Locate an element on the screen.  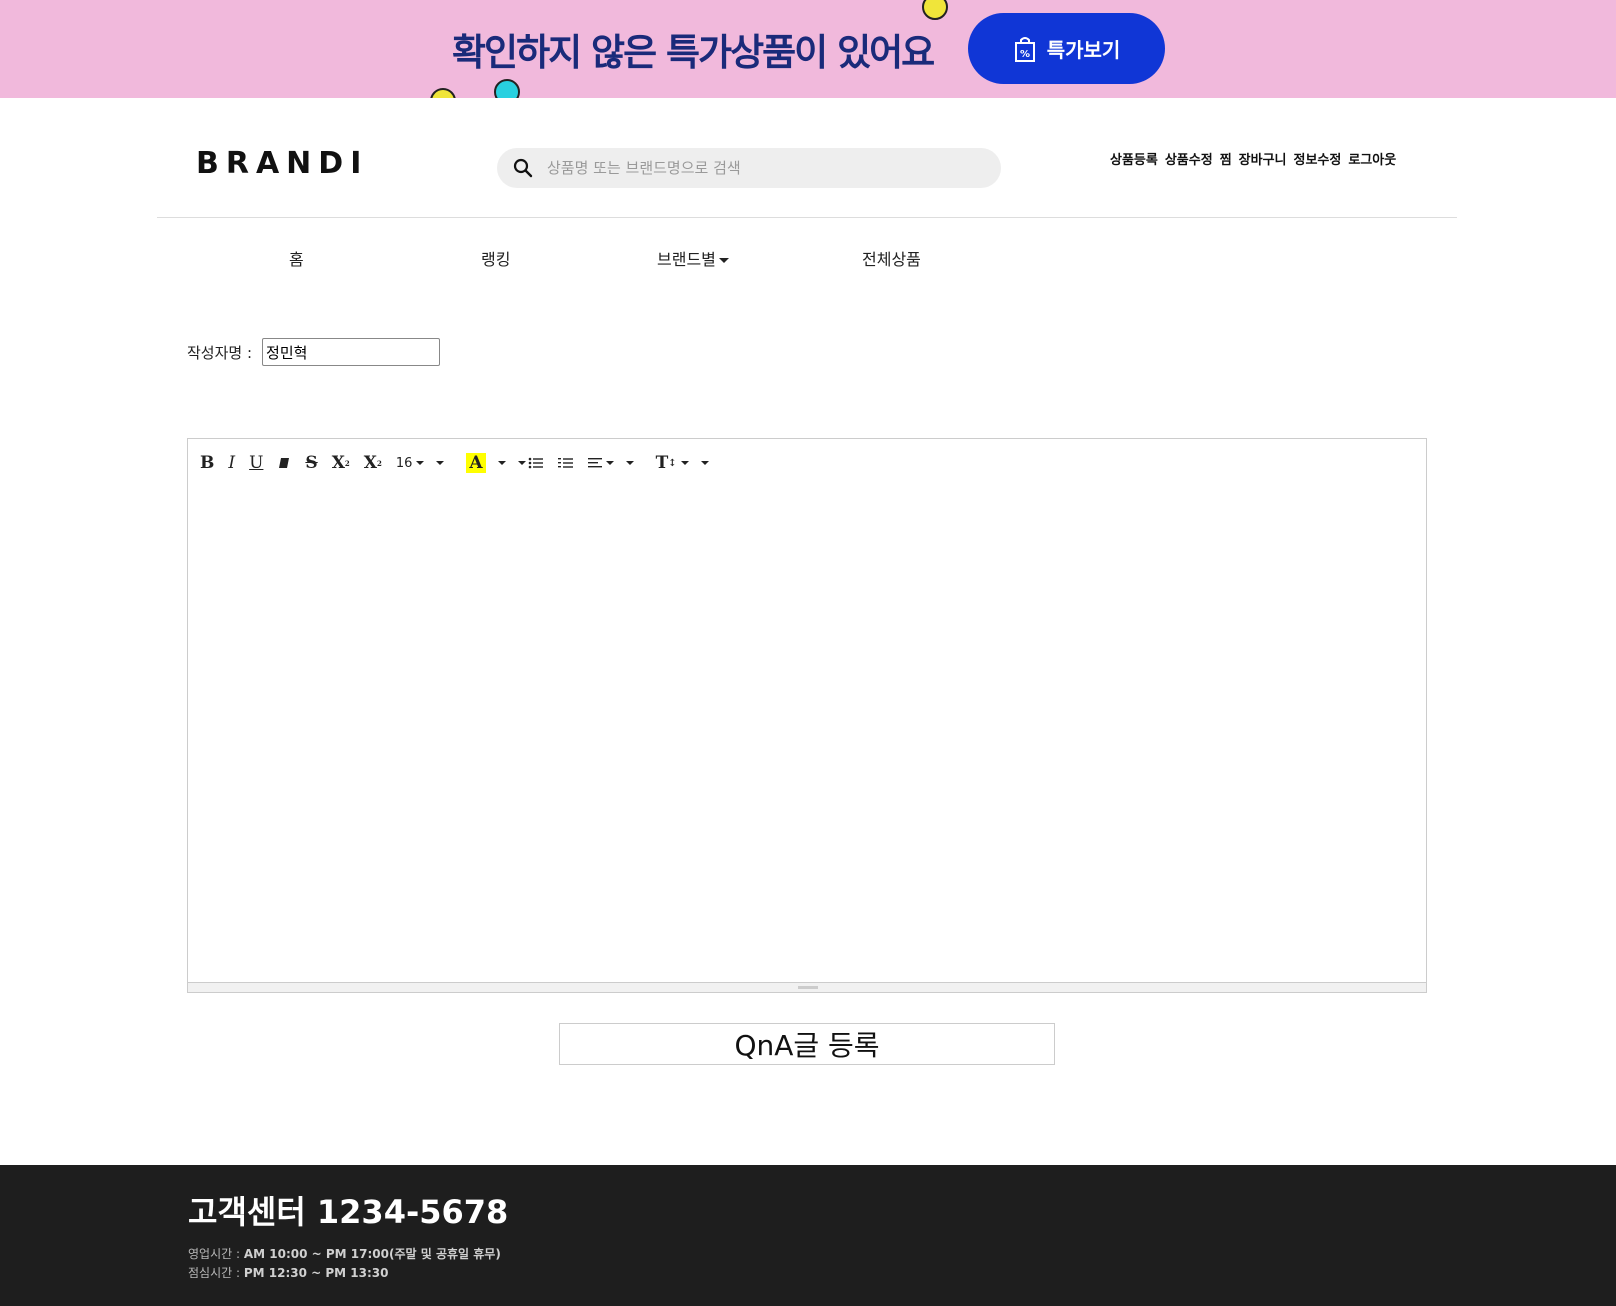
nav-item-brands: 브랜드별 is located at coordinates (693, 258).